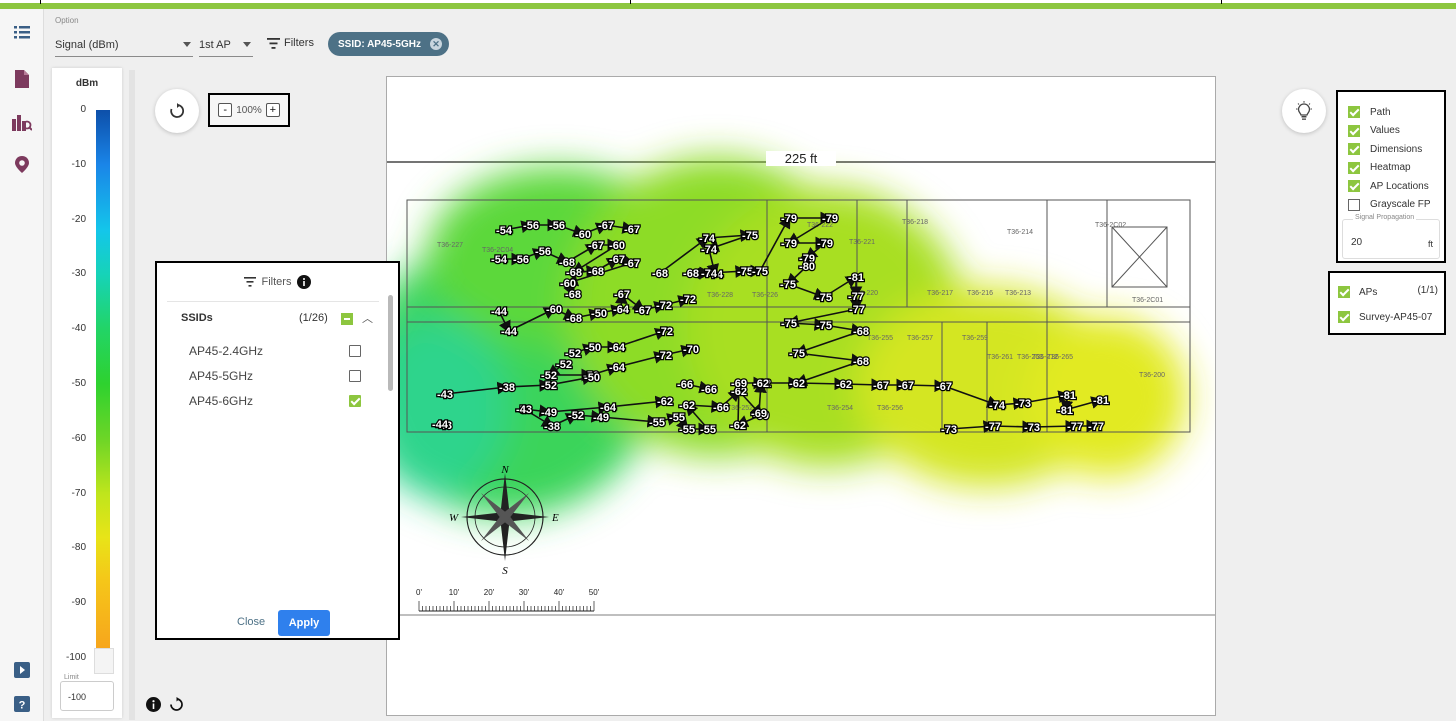 The image size is (1456, 721). What do you see at coordinates (1065, 411) in the screenshot?
I see `signal-reading: -81` at bounding box center [1065, 411].